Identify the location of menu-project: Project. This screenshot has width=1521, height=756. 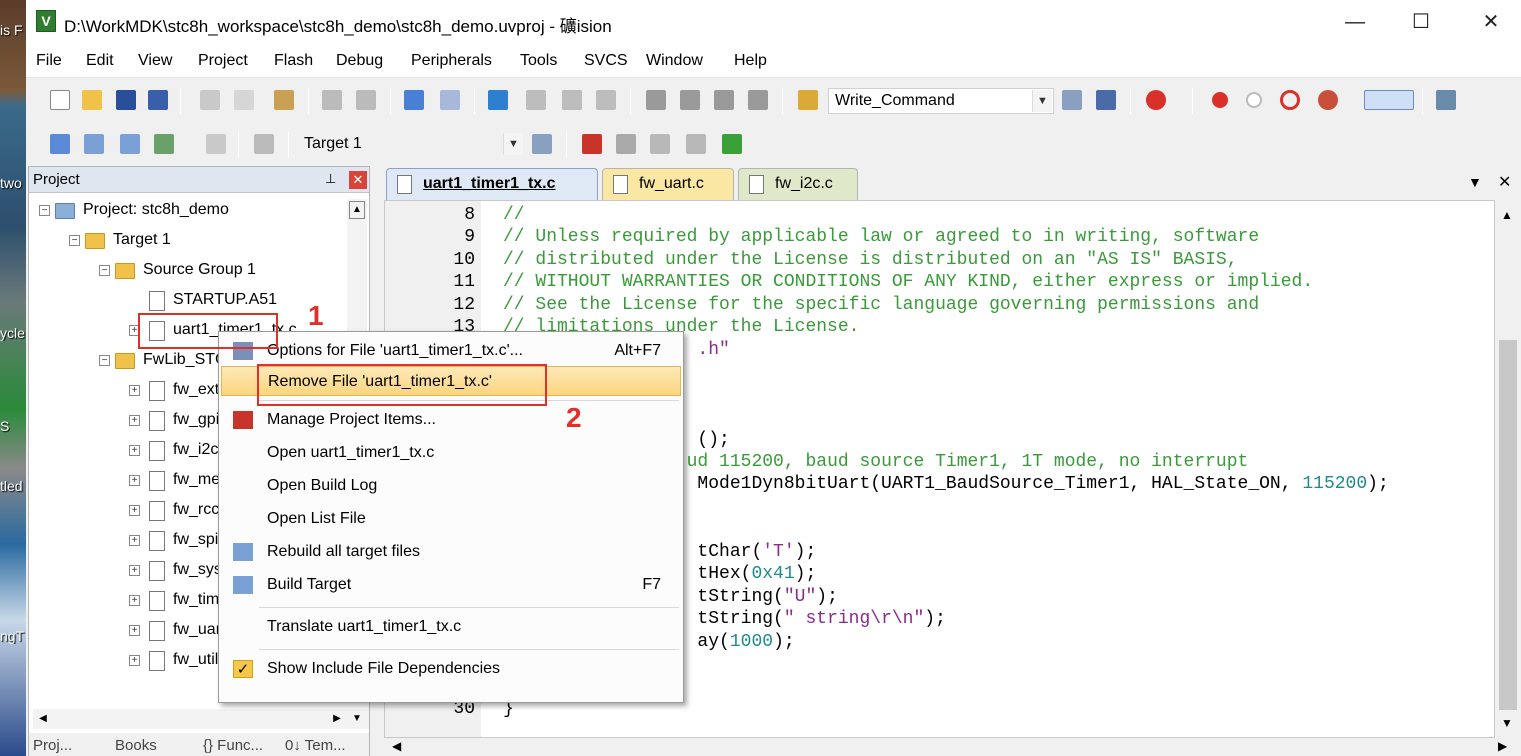
(223, 61).